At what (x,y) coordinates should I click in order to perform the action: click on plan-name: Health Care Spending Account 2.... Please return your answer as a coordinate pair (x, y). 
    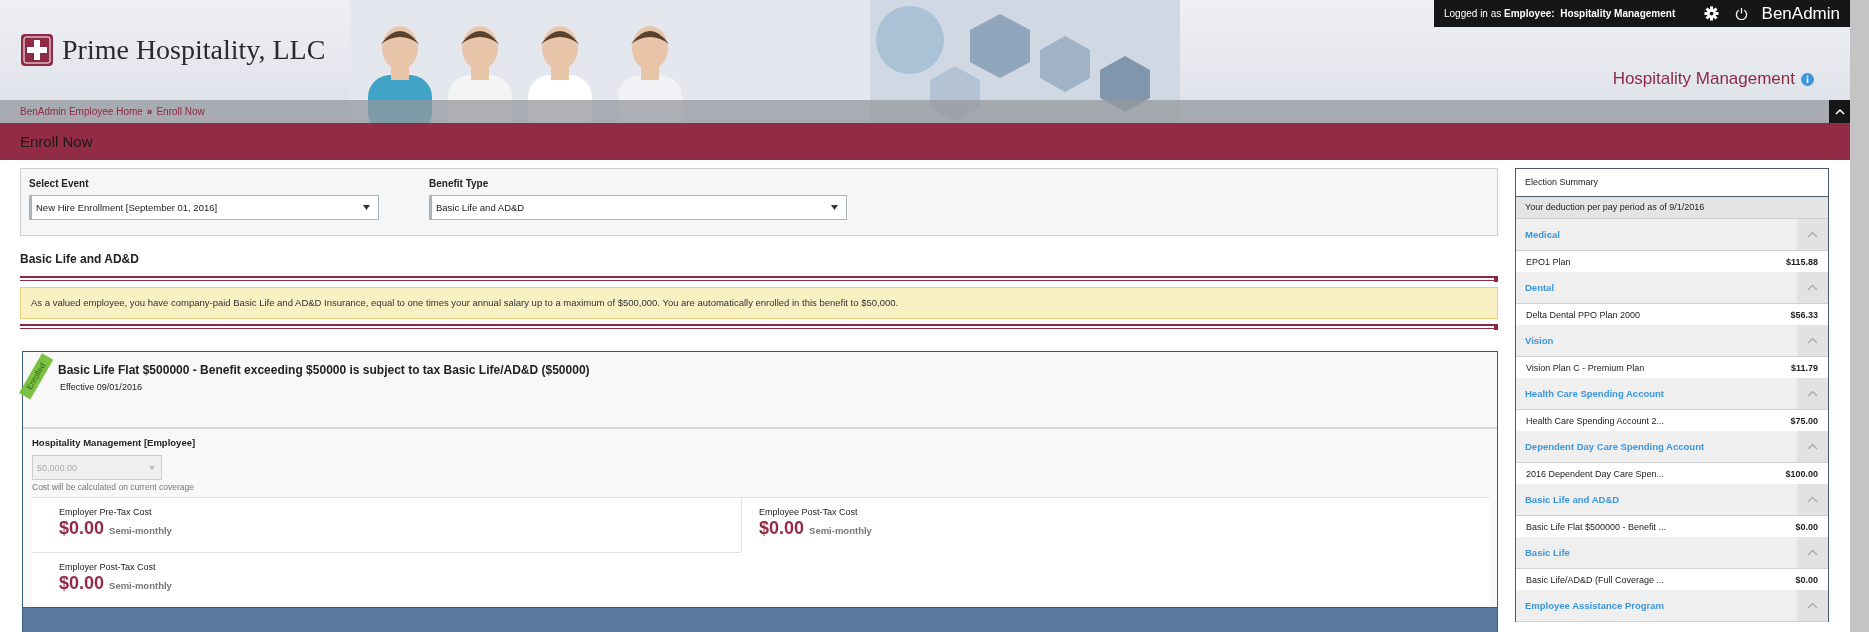
    Looking at the image, I should click on (1595, 420).